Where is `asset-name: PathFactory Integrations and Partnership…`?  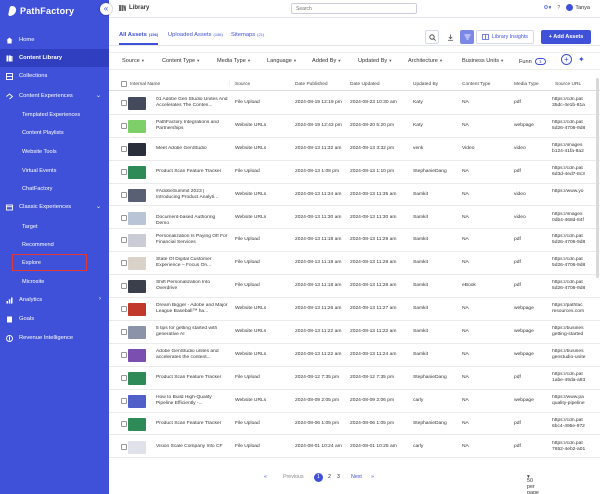 asset-name: PathFactory Integrations and Partnership… is located at coordinates (192, 126).